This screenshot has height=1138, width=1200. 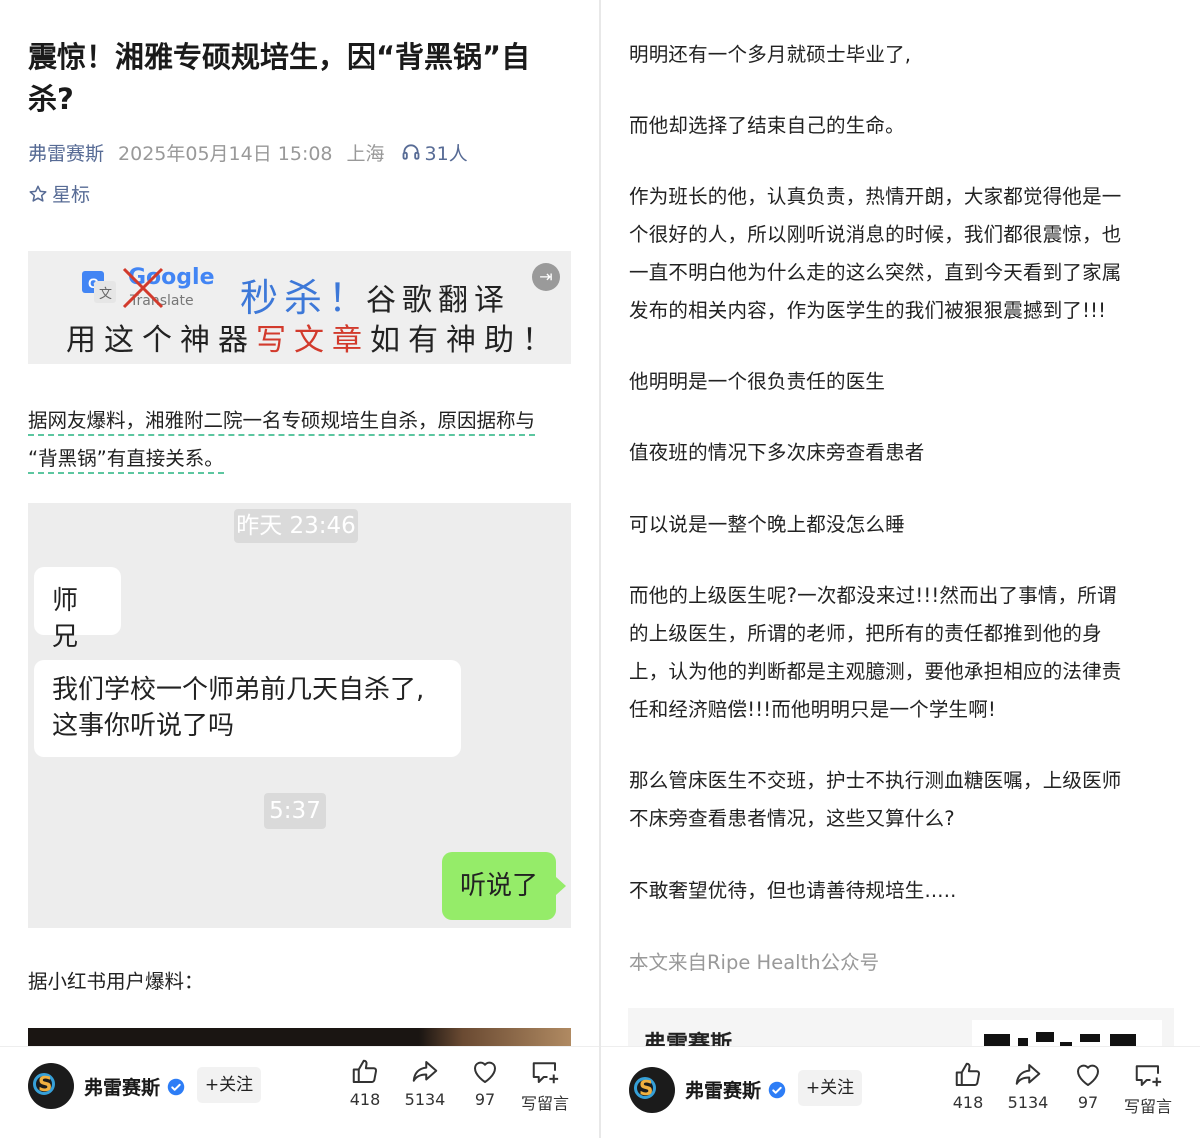 I want to click on publish-datetime: 2025年05月14日 15:08, so click(x=225, y=153).